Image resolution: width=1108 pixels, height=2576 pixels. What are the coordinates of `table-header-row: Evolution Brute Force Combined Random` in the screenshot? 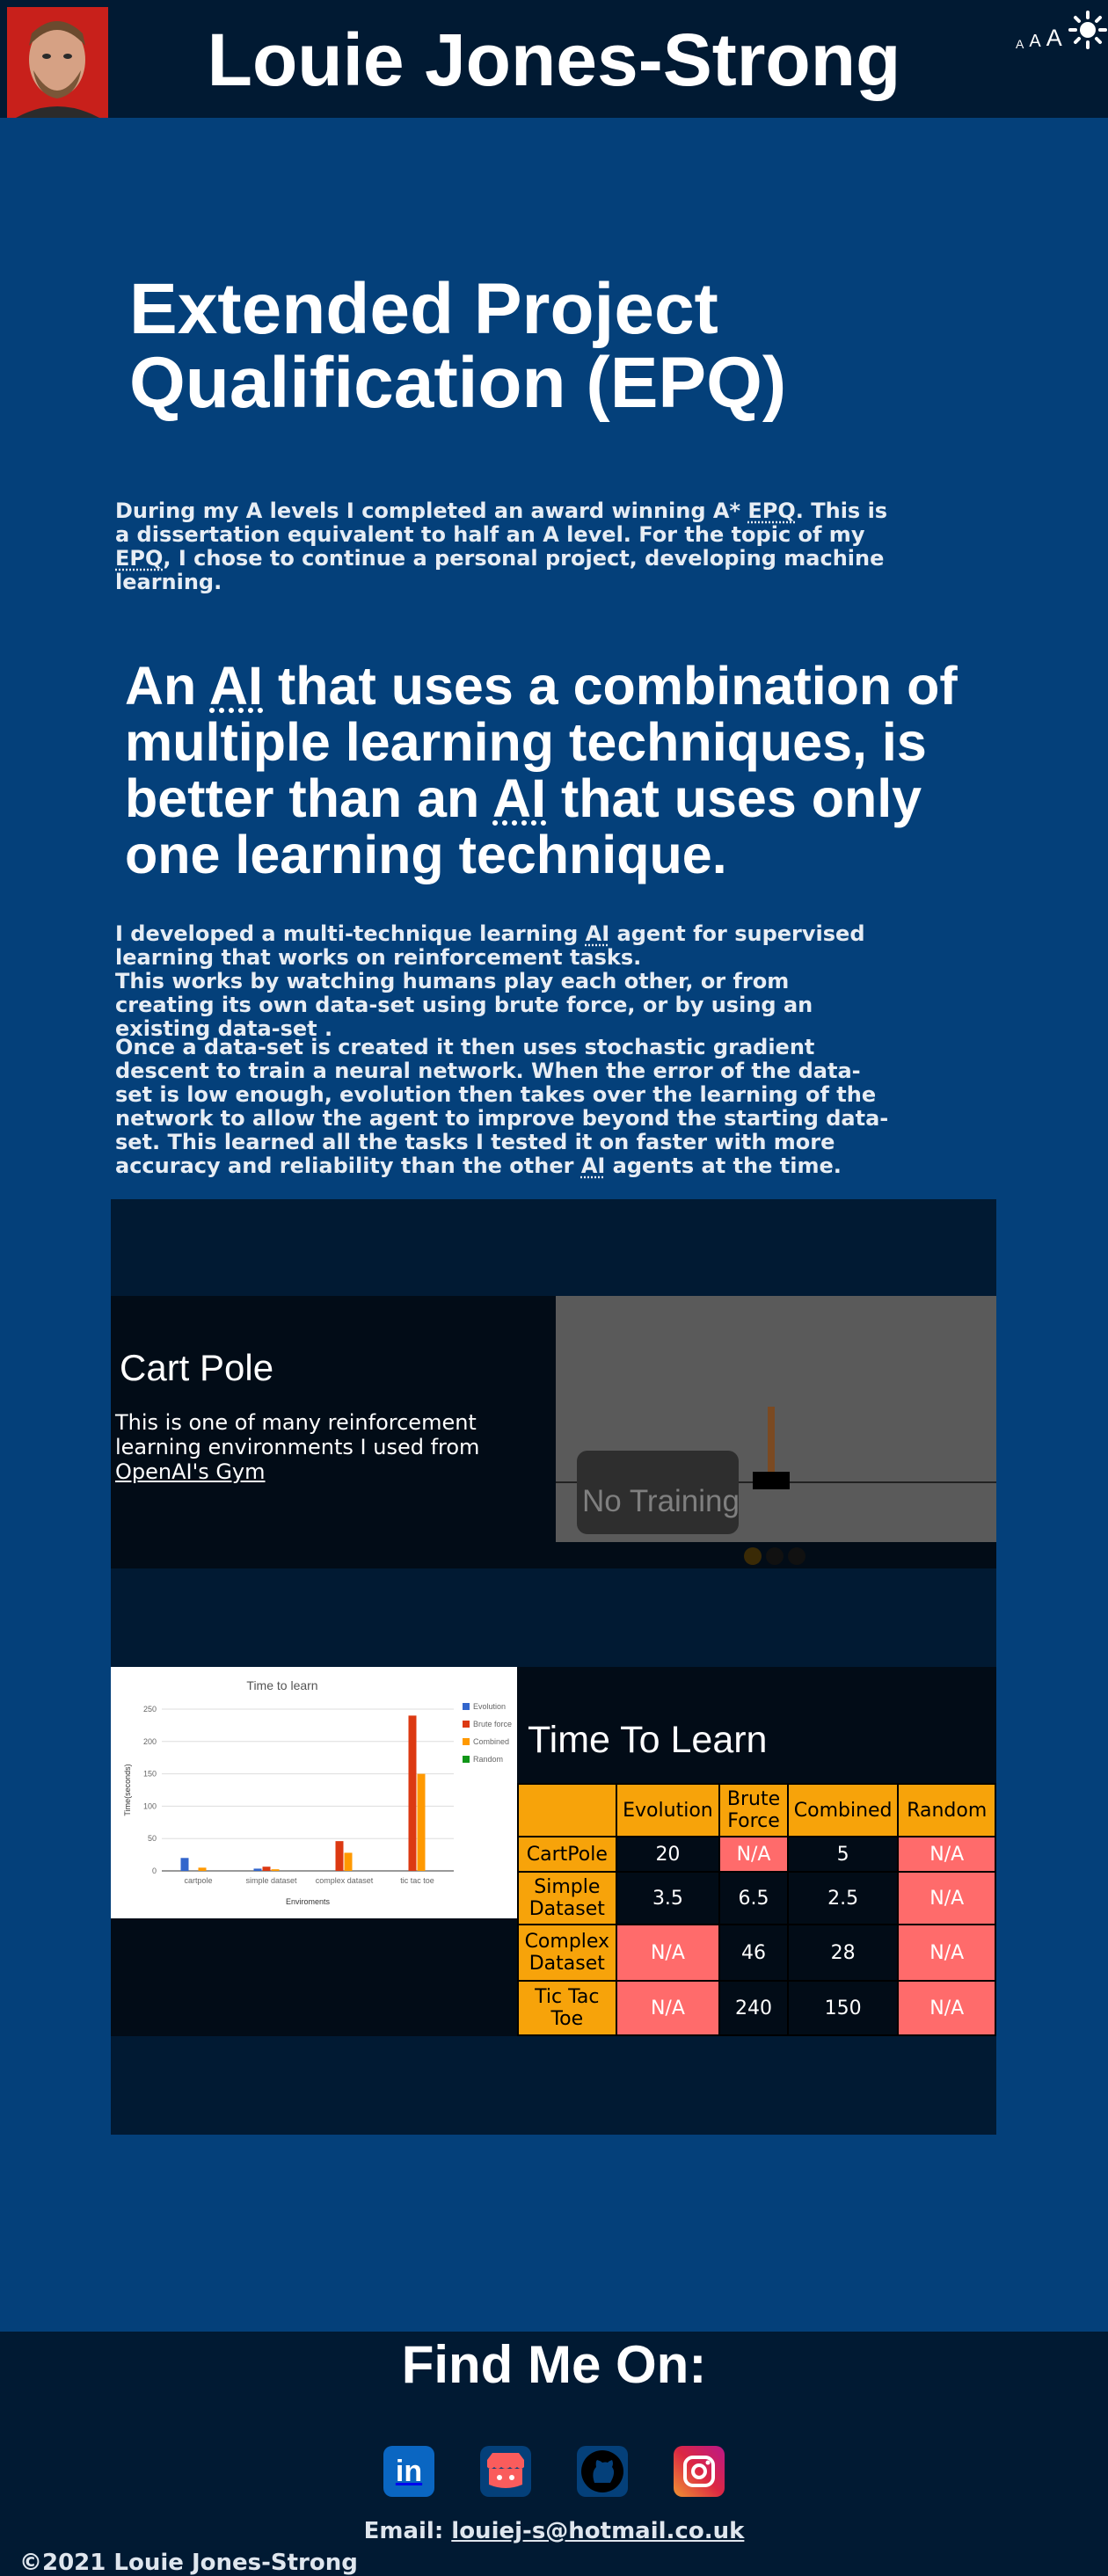 It's located at (756, 1810).